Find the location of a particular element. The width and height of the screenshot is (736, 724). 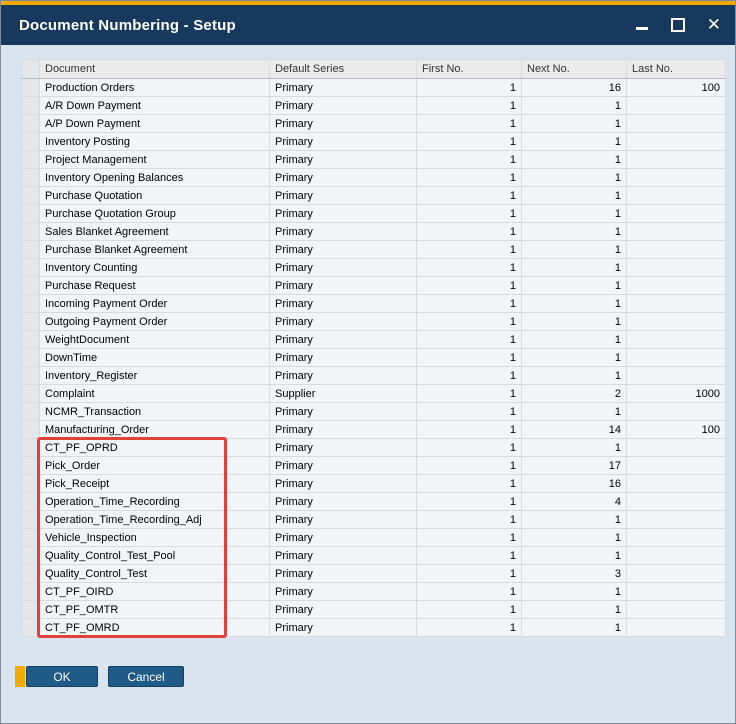

cell-next-no: 14 is located at coordinates (574, 429).